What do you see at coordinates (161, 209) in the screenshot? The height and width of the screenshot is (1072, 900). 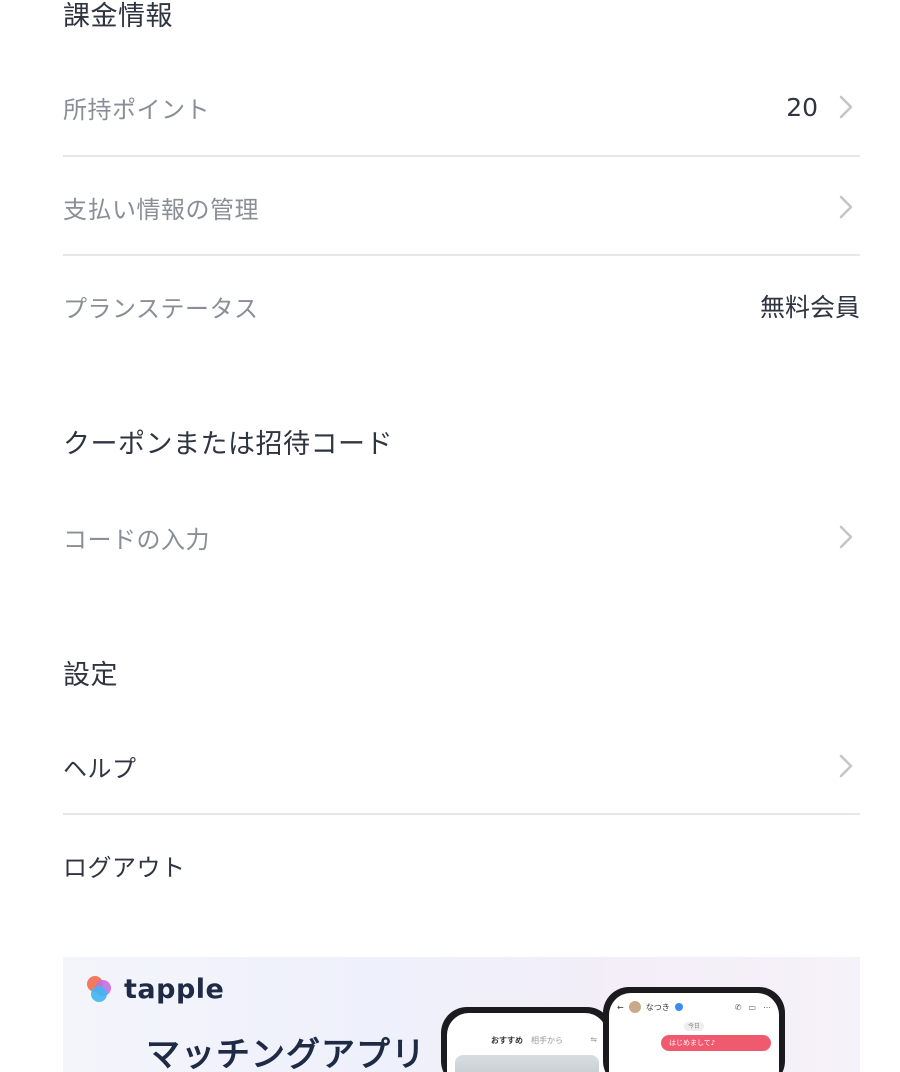 I see `payment-info-label: 支払い情報の管理` at bounding box center [161, 209].